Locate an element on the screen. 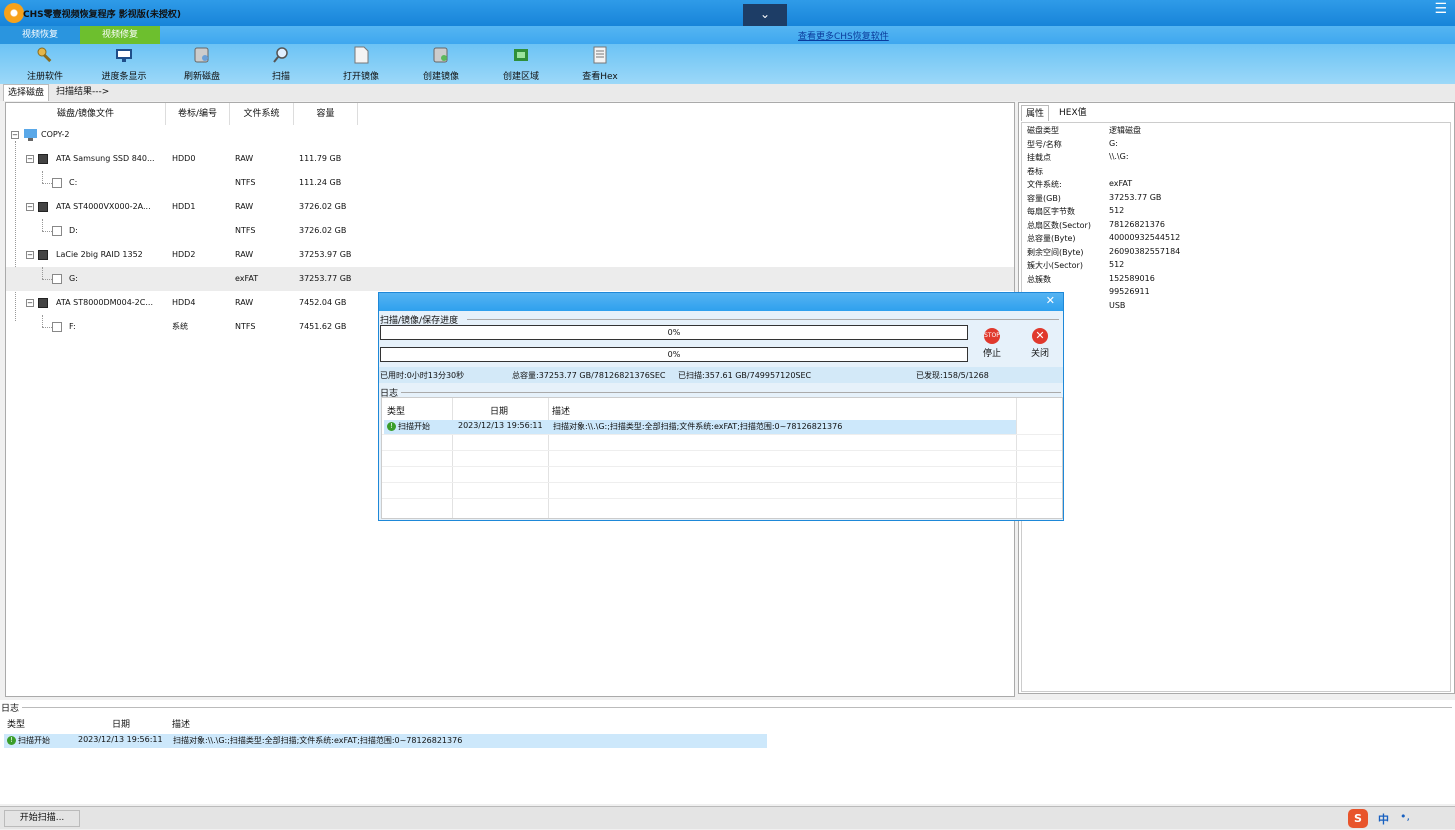 Image resolution: width=1455 pixels, height=830 pixels. menu-icon: ☰ is located at coordinates (1440, 9).